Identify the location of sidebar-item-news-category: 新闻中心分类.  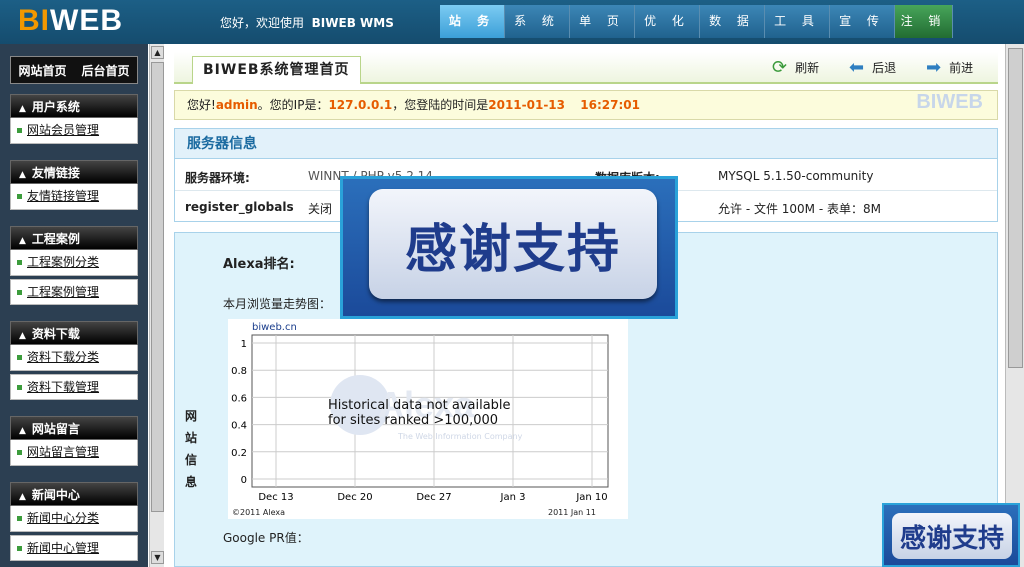
(74, 519).